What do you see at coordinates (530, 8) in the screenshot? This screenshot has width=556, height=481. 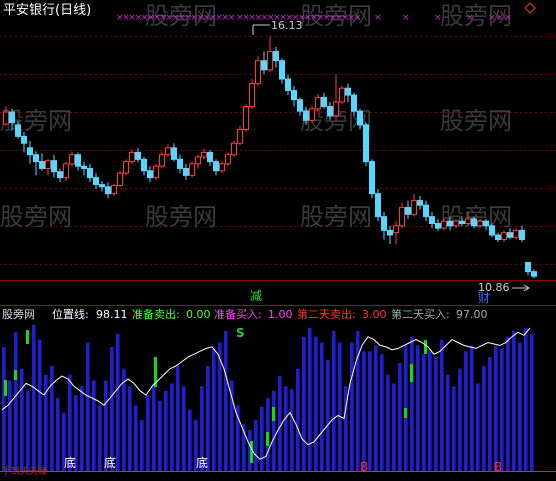 I see `diamond-marker-icon` at bounding box center [530, 8].